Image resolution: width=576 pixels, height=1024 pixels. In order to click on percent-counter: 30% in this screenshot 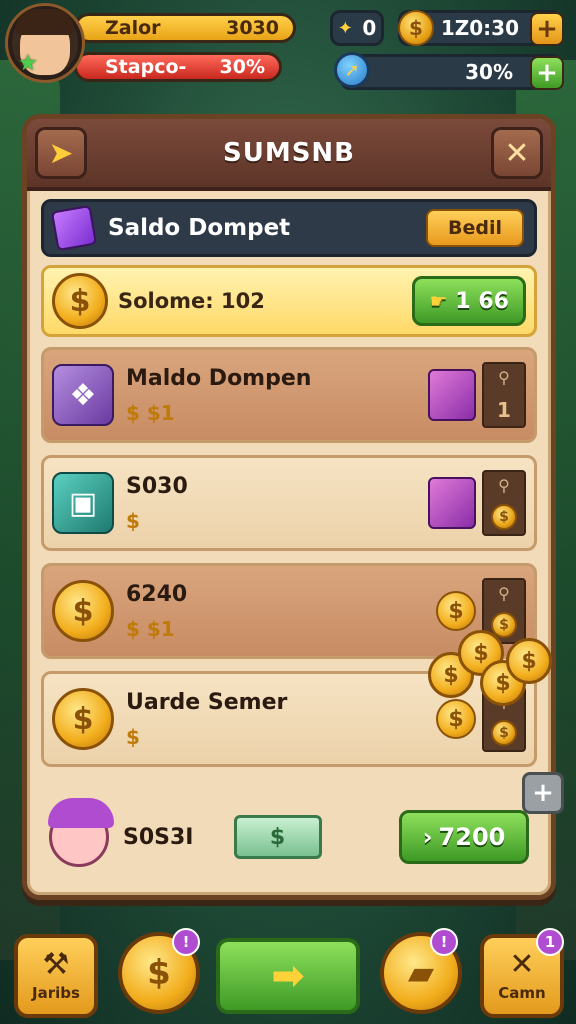, I will do `click(451, 72)`.